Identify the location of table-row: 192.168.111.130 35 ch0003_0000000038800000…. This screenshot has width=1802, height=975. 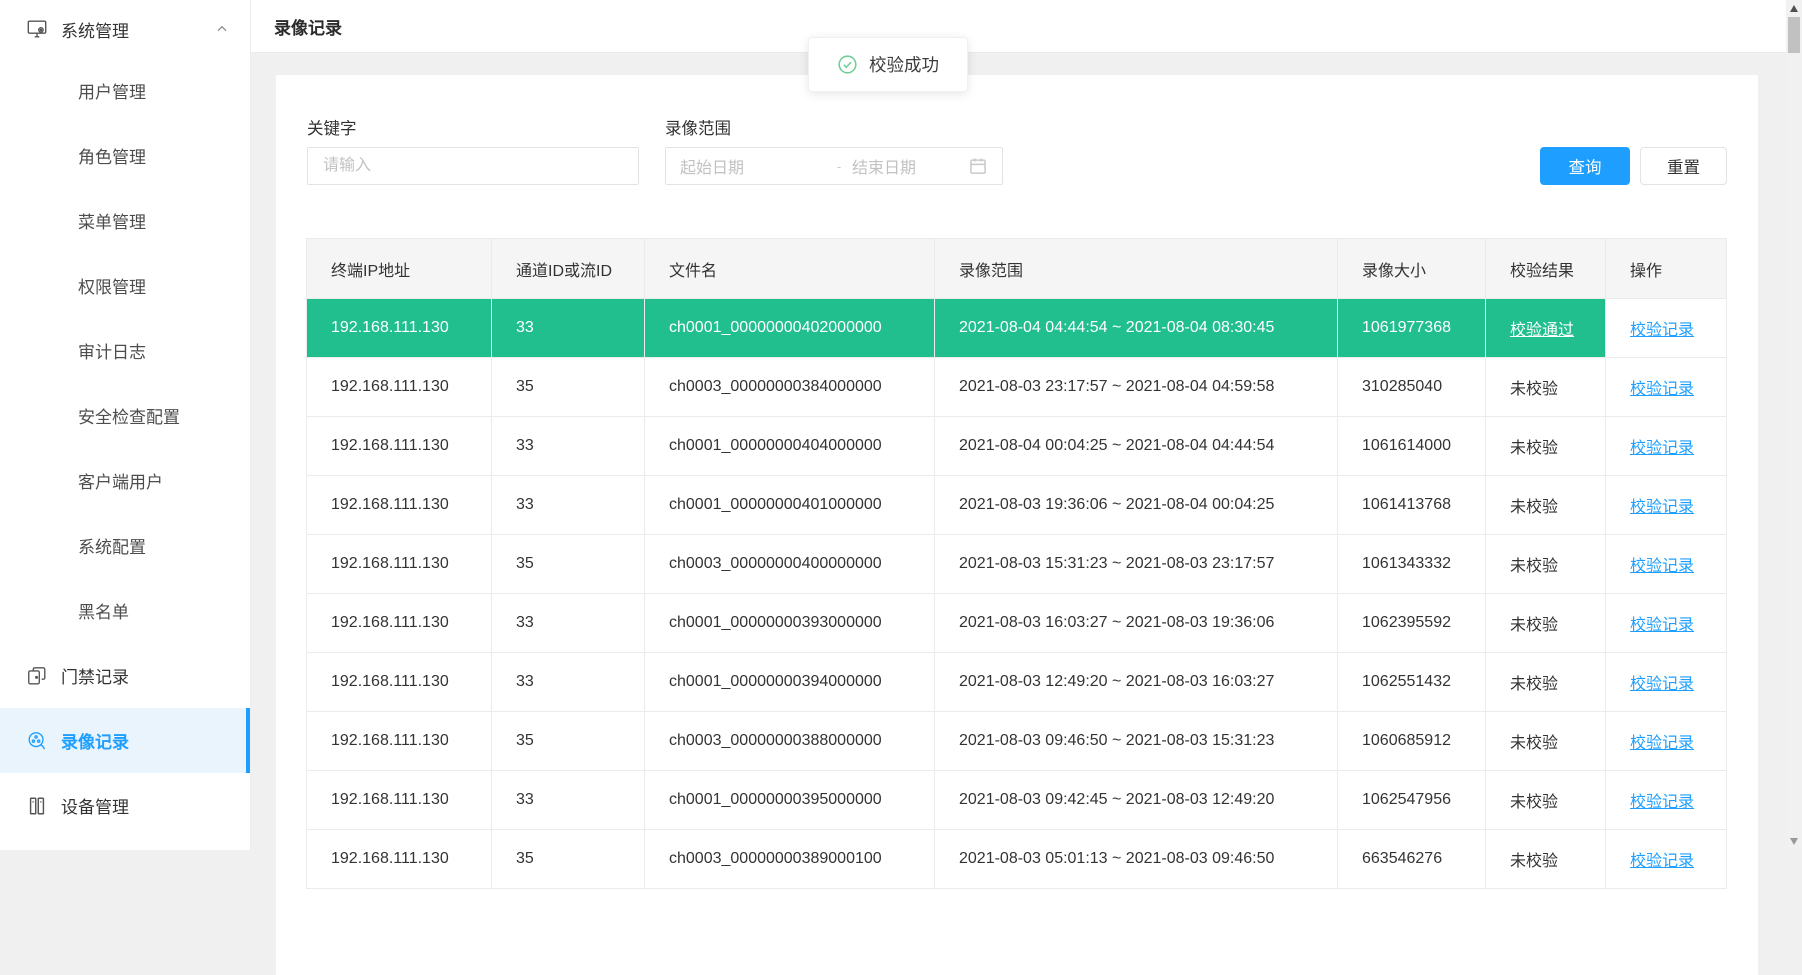
(1016, 741).